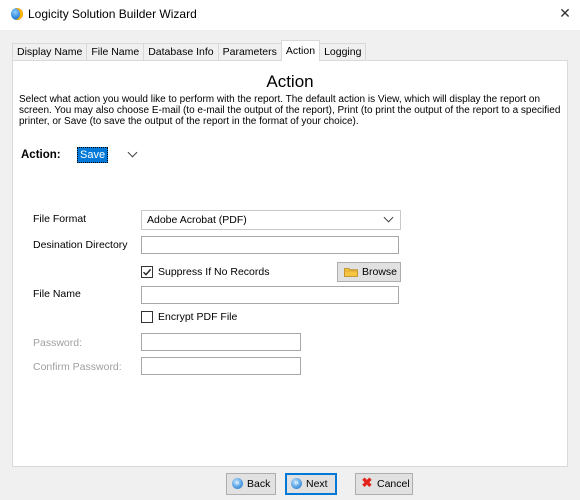 This screenshot has height=500, width=580. What do you see at coordinates (317, 484) in the screenshot?
I see `next-label: Next` at bounding box center [317, 484].